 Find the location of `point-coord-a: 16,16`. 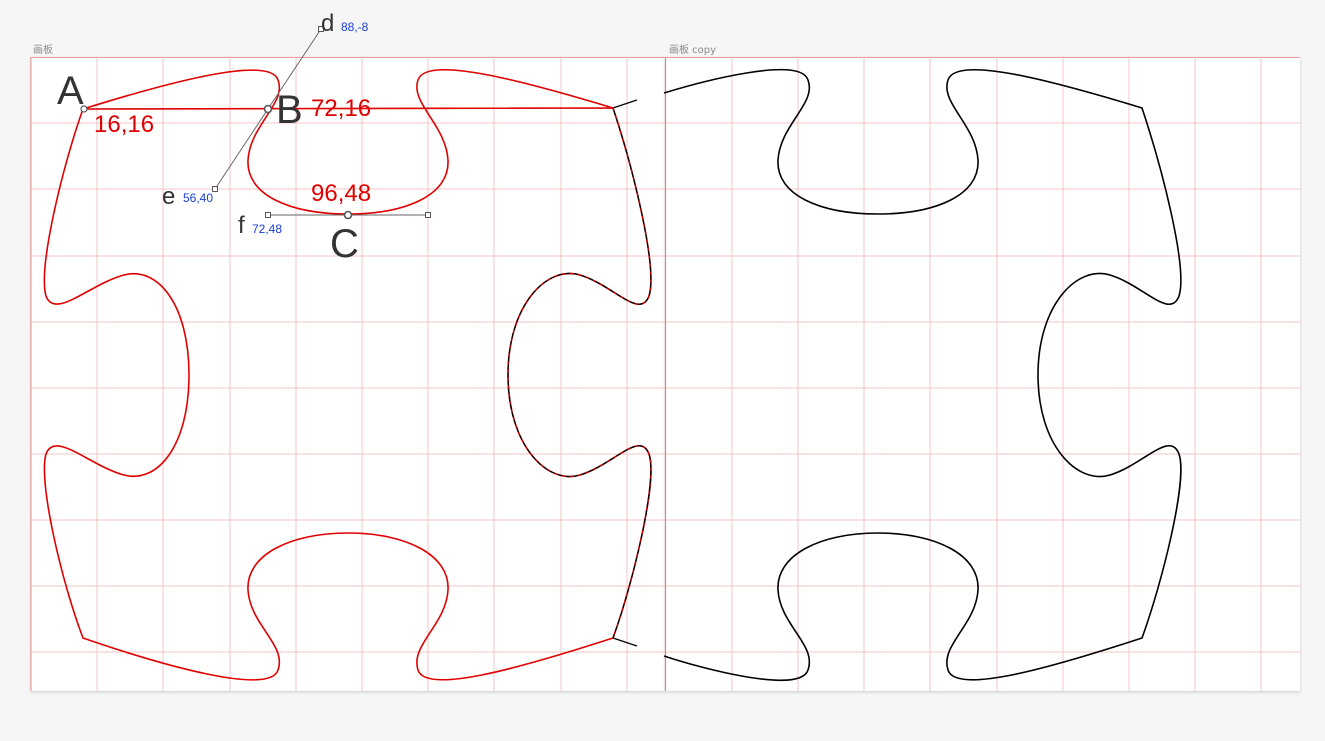

point-coord-a: 16,16 is located at coordinates (124, 124).